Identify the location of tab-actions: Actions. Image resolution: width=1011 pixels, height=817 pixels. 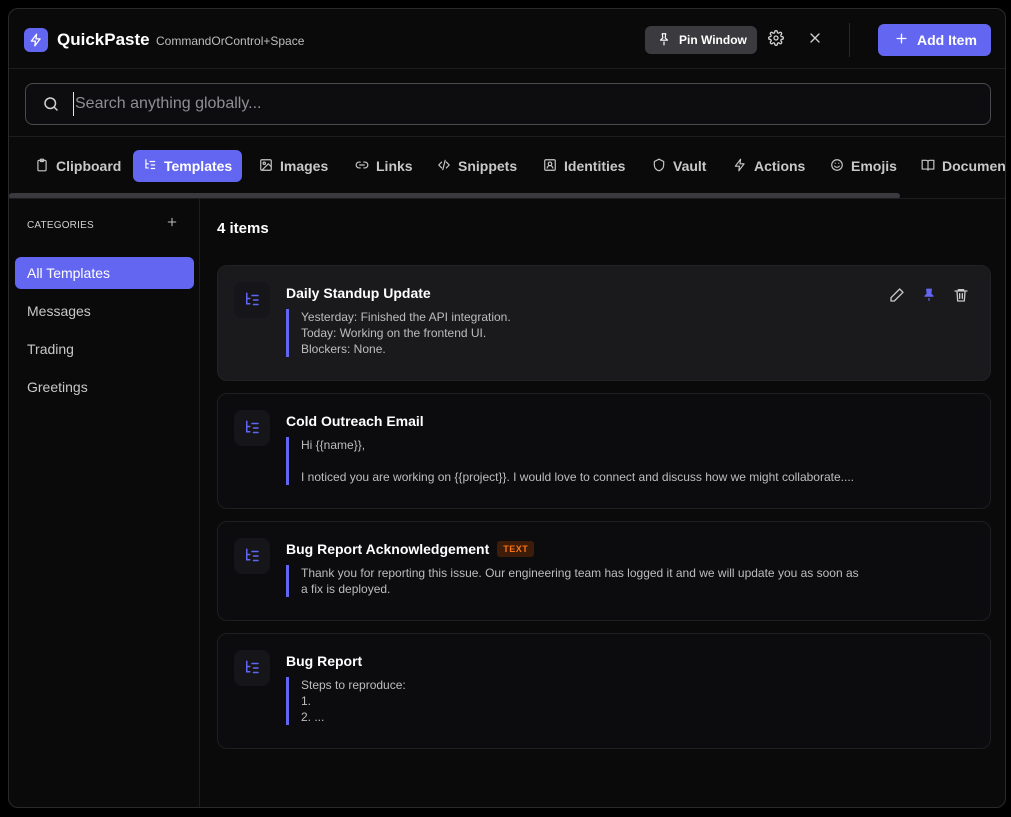
(769, 166).